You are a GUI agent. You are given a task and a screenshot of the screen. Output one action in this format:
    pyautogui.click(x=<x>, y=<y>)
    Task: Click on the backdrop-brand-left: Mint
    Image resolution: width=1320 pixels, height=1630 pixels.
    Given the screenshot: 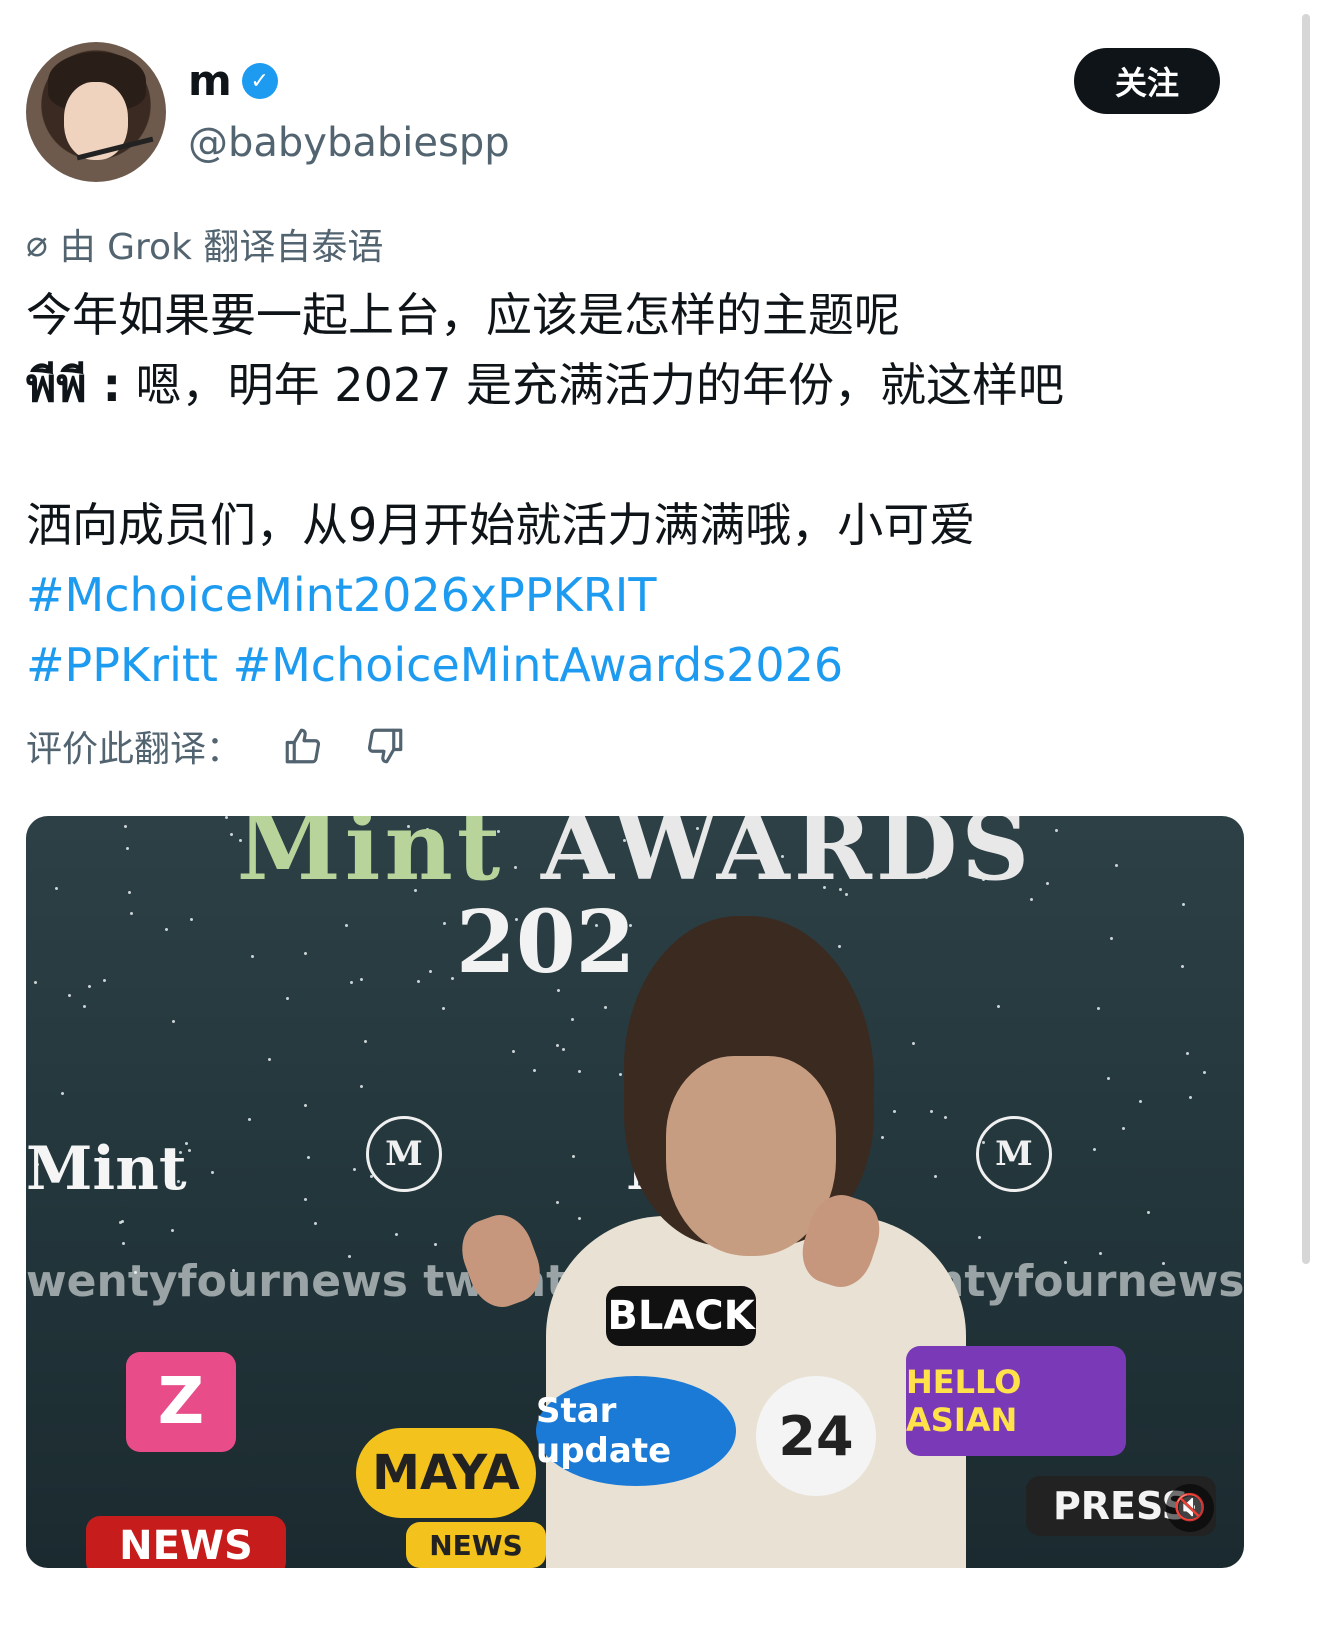 What is the action you would take?
    pyautogui.click(x=106, y=1169)
    